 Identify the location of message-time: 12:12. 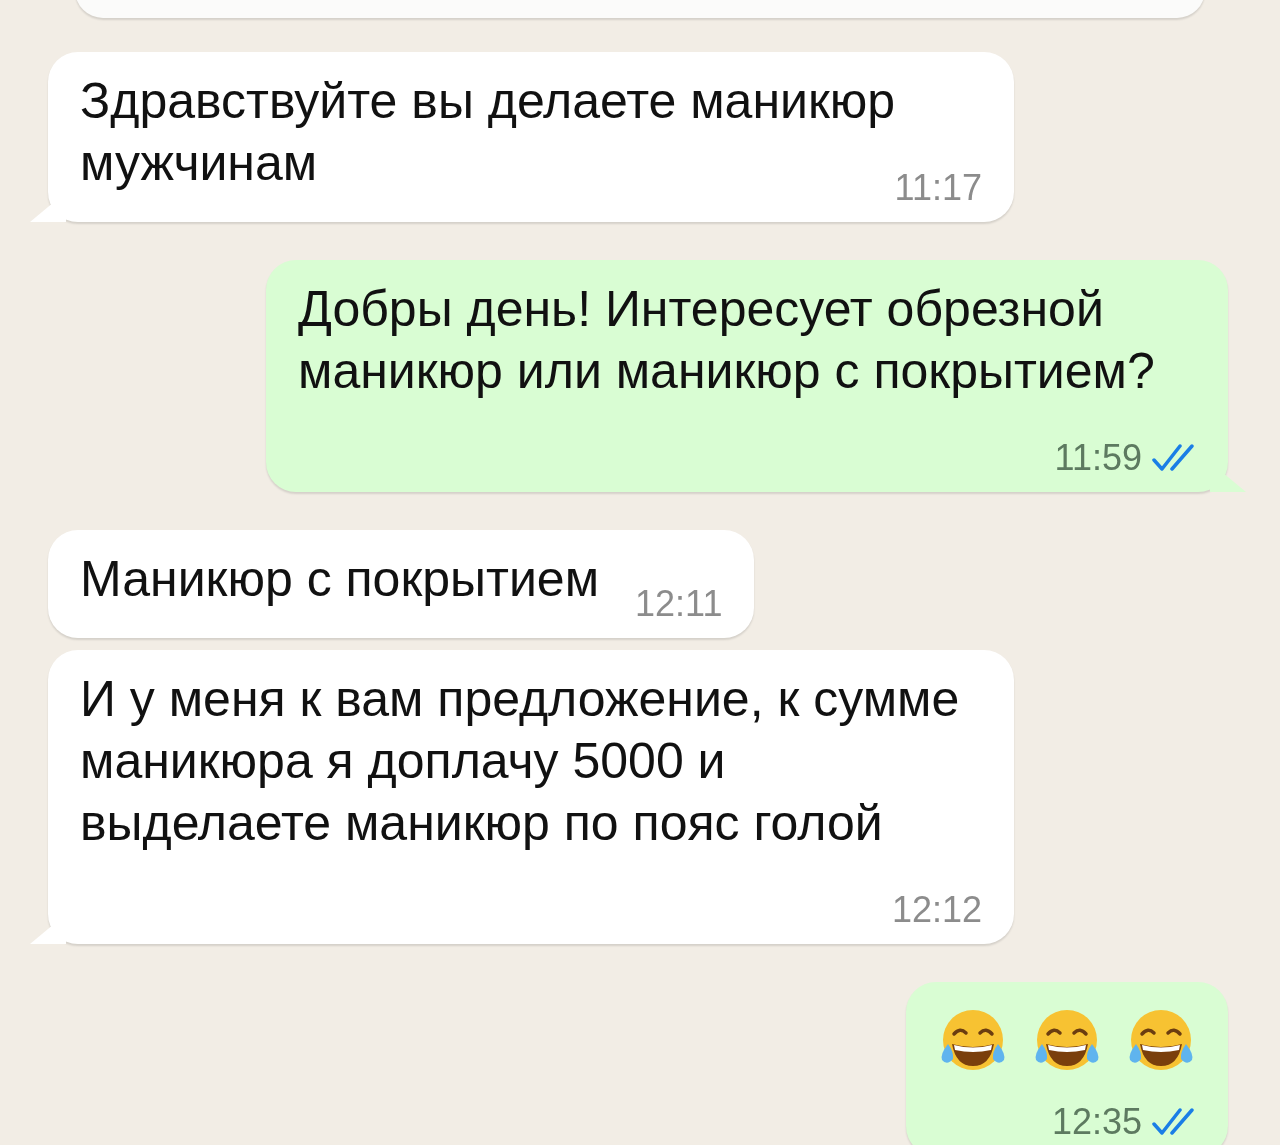
(936, 910).